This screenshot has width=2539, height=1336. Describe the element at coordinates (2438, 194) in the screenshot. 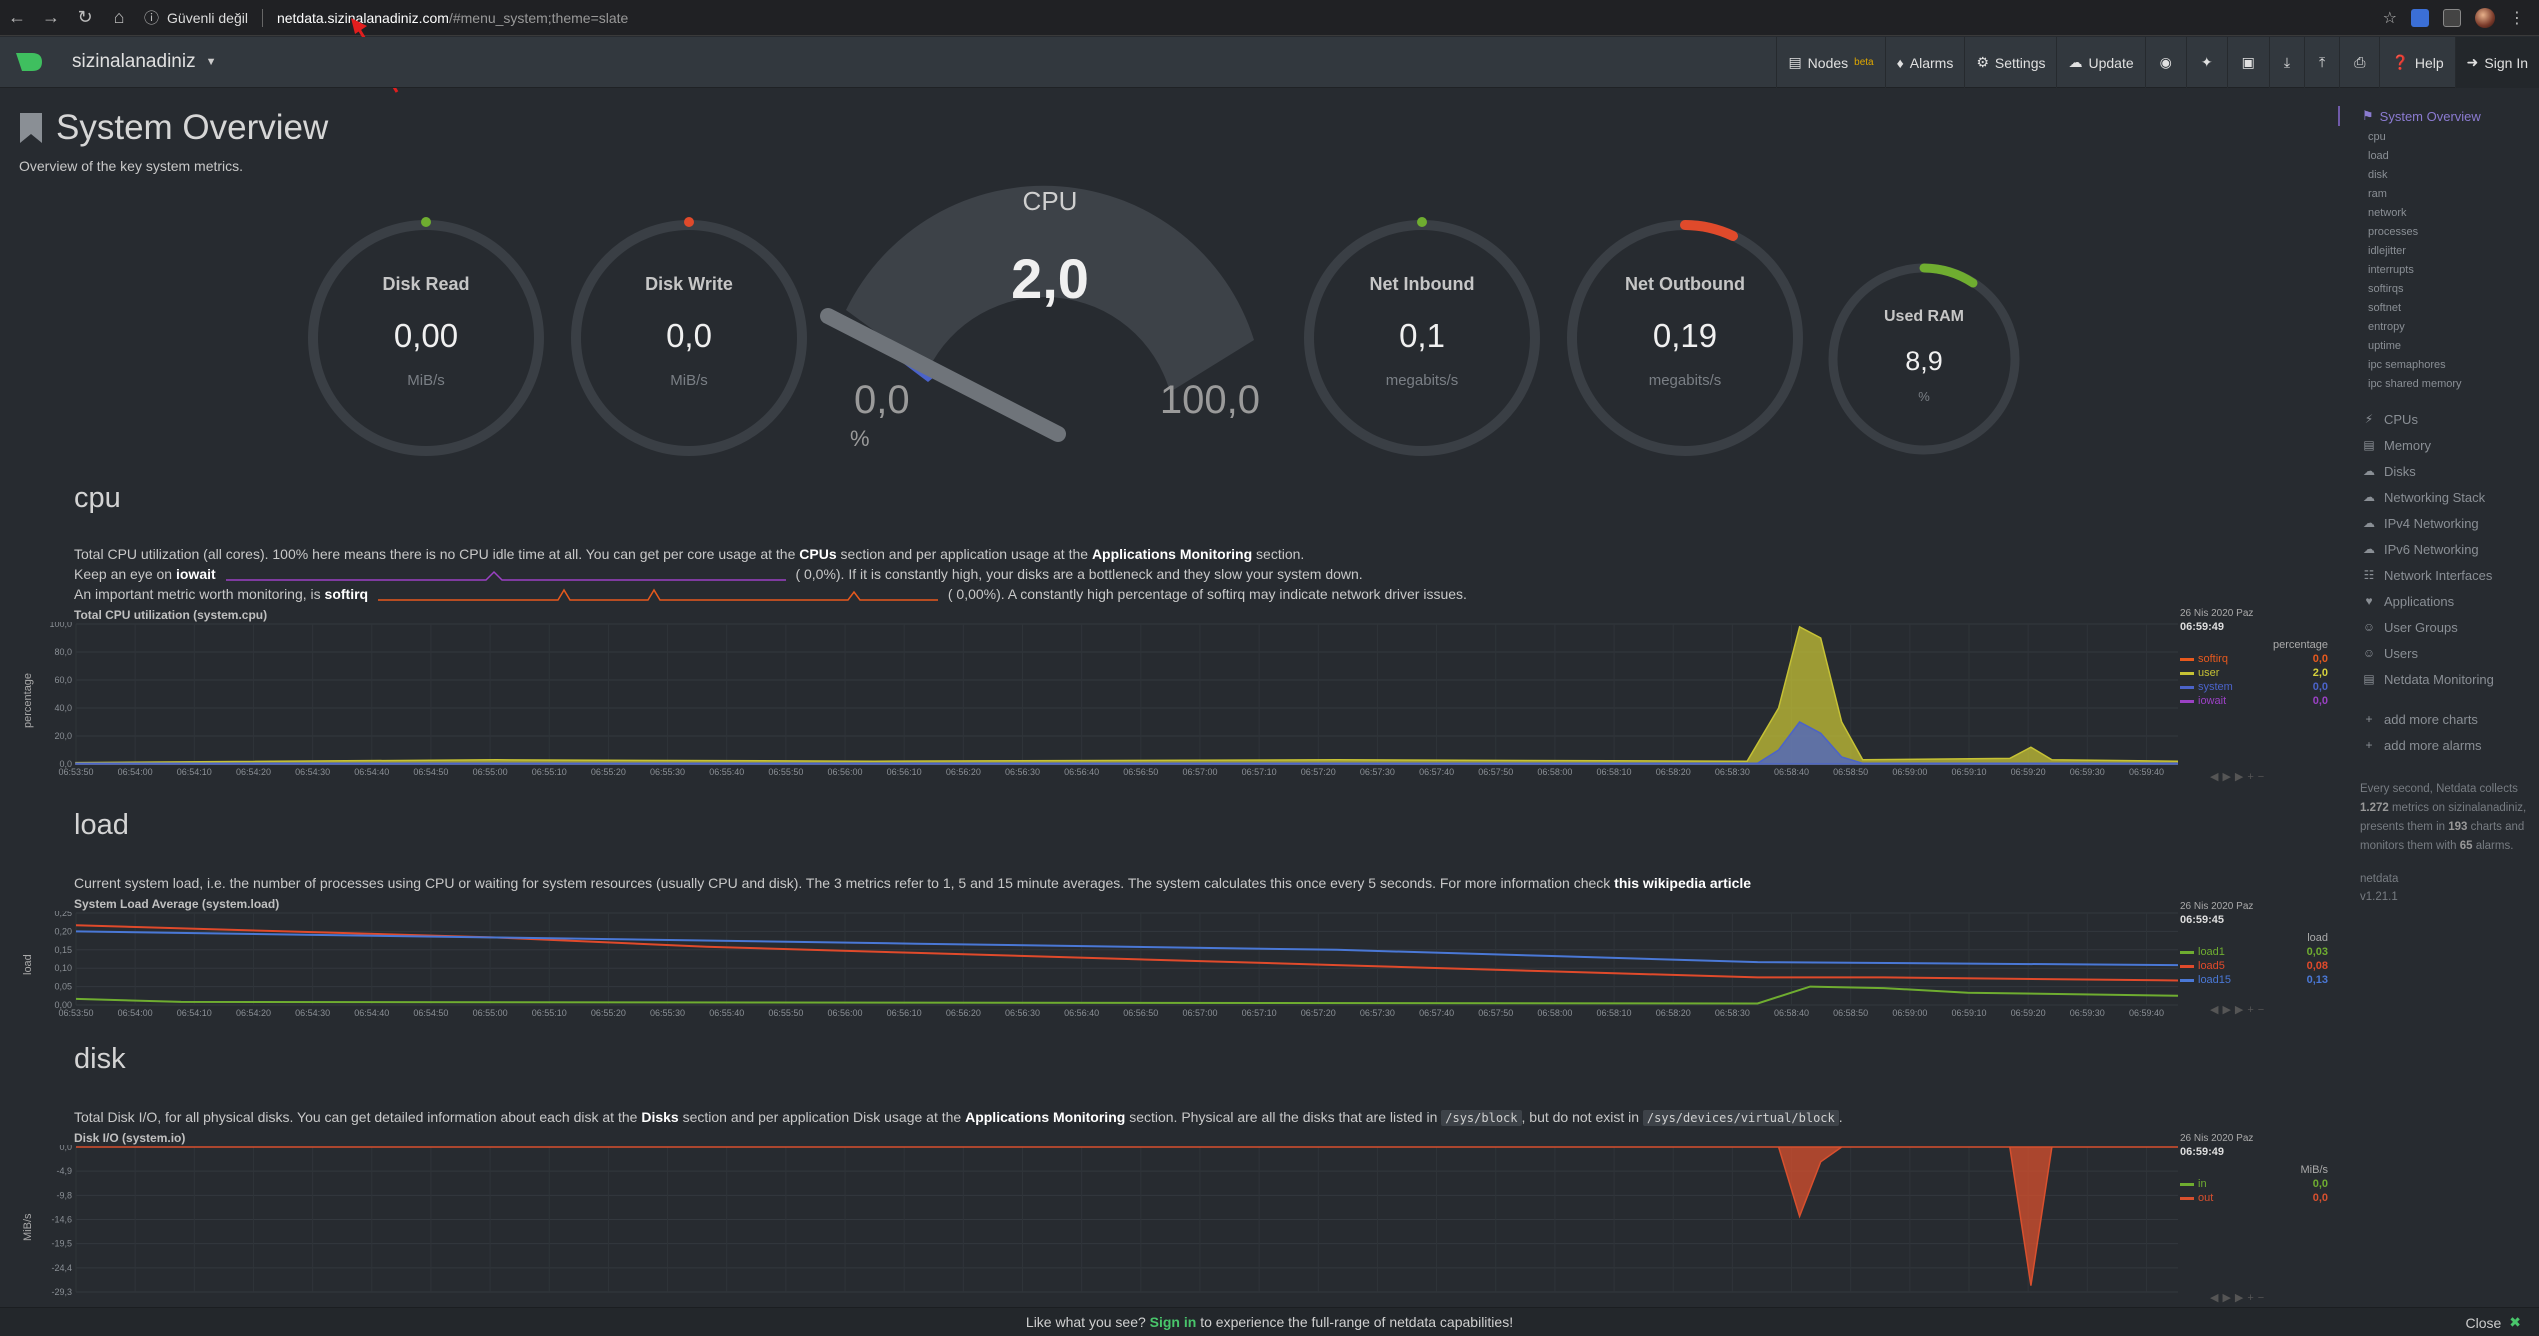

I see `sidebar-subitem-ram: ram` at that location.